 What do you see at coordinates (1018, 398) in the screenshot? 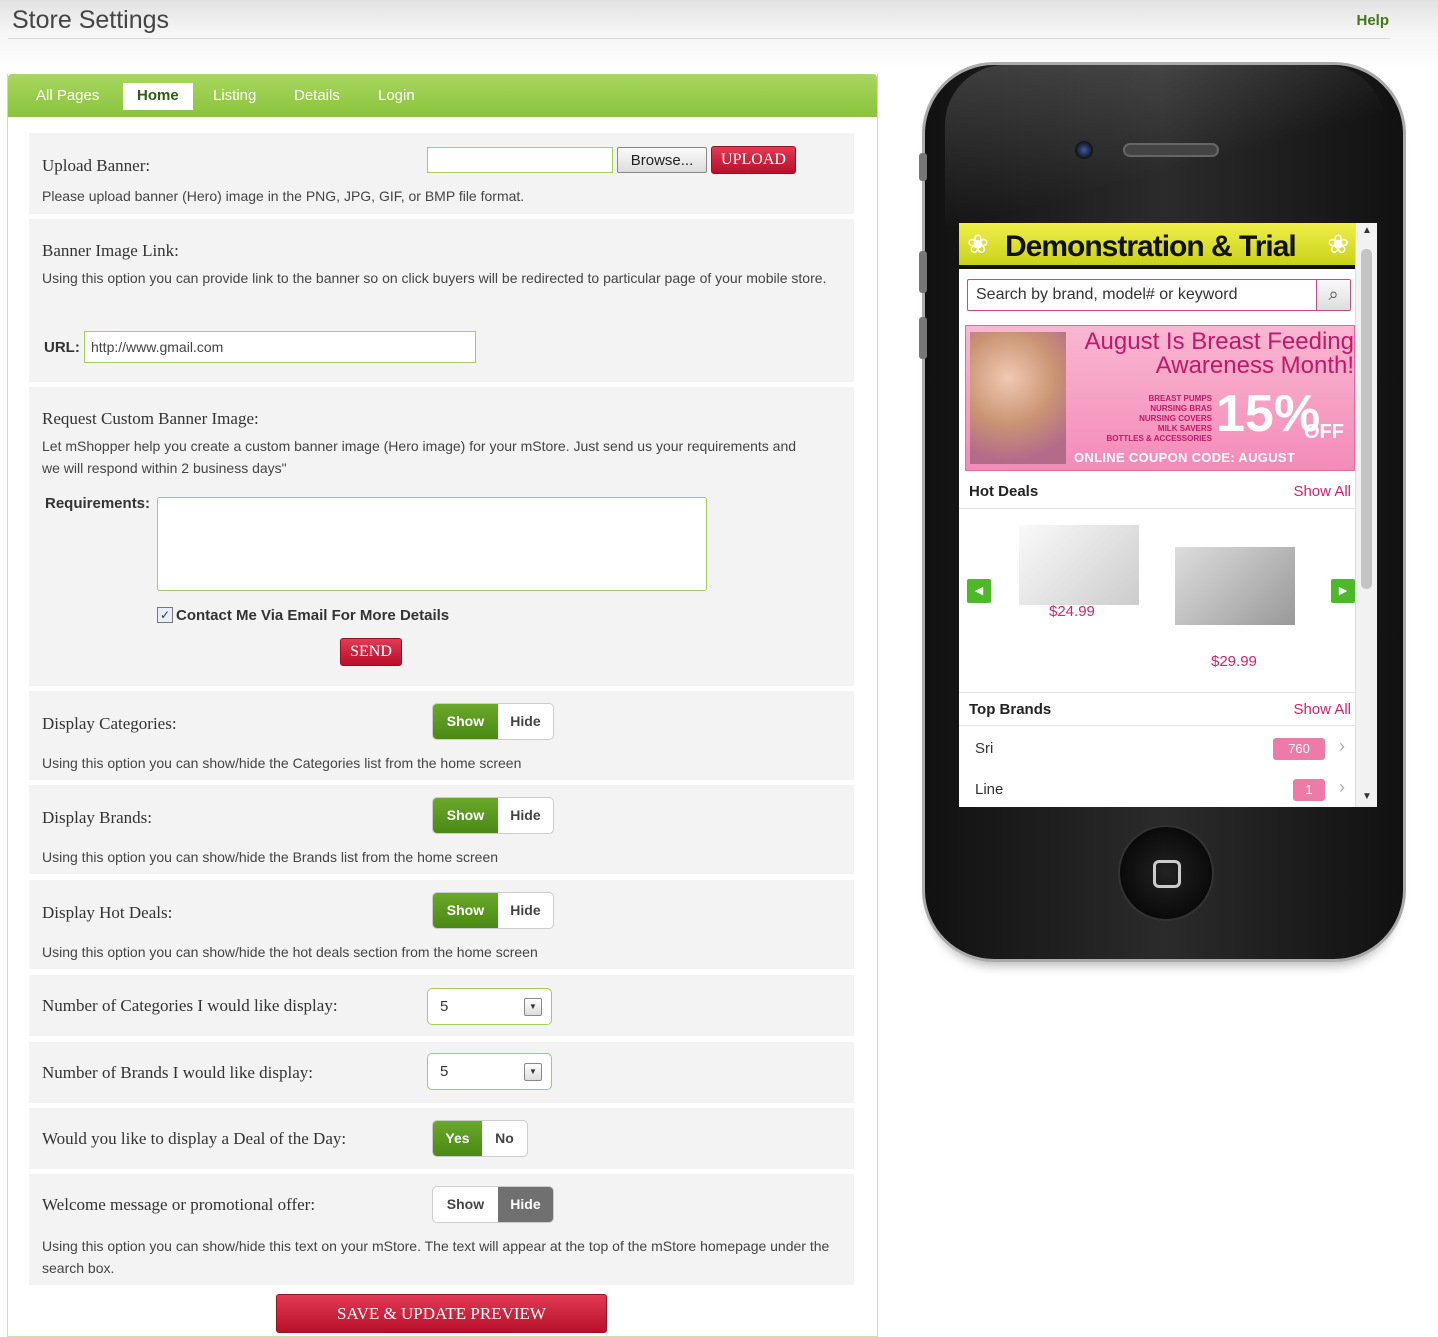
I see `promo-photo` at bounding box center [1018, 398].